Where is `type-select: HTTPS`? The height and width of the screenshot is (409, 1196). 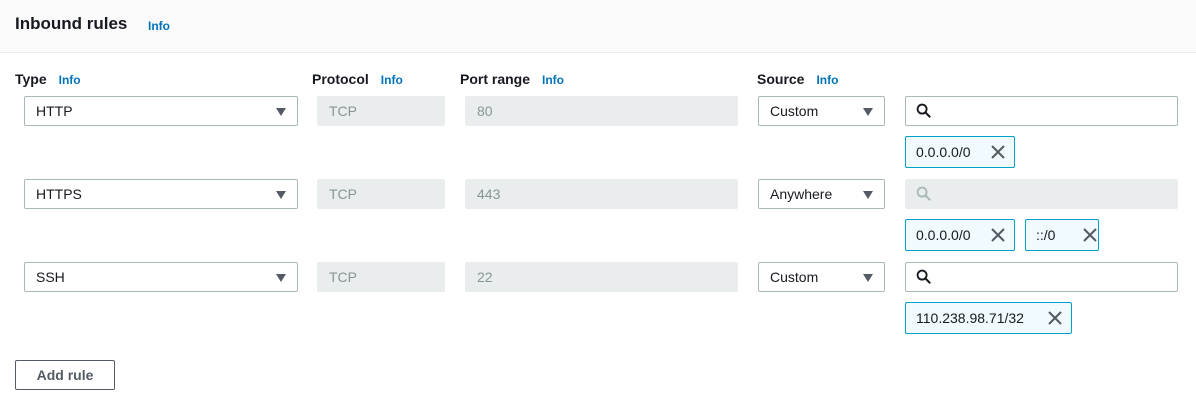
type-select: HTTPS is located at coordinates (161, 194).